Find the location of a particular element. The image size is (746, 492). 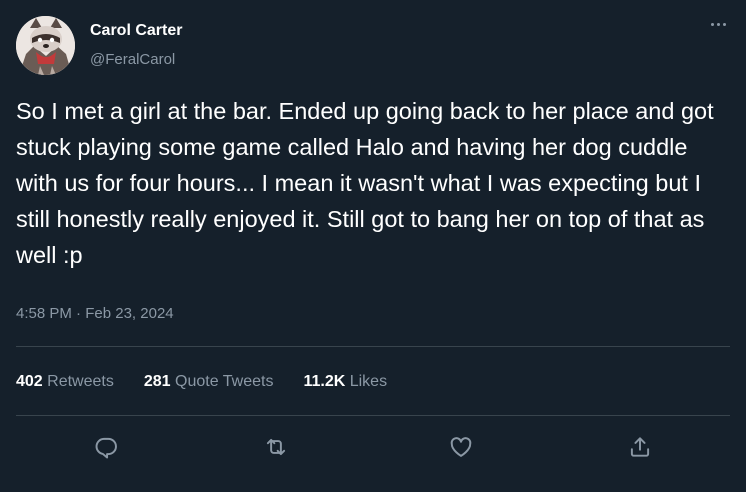

retweets-stat: 402 Retweets is located at coordinates (65, 382).